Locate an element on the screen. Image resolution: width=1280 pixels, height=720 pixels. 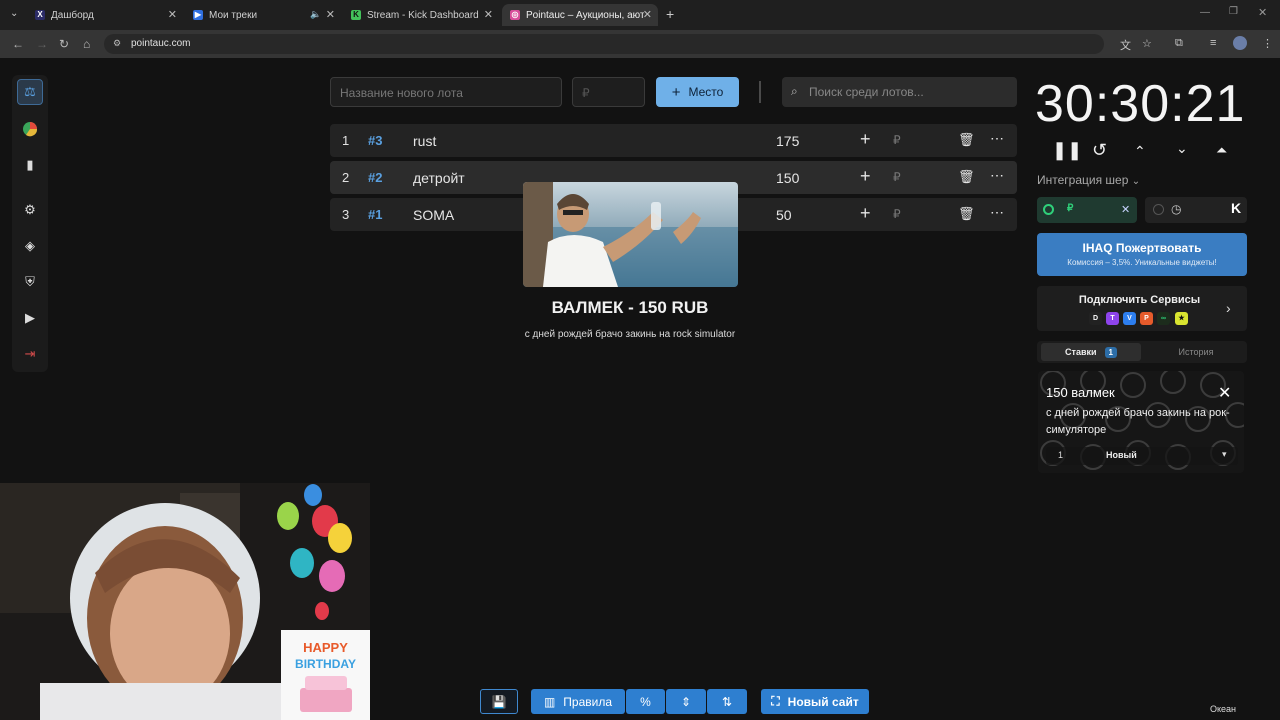
tab-pointauc: ◎ Pointauc – Аукционы, аюте… ✕ is located at coordinates (580, 15).